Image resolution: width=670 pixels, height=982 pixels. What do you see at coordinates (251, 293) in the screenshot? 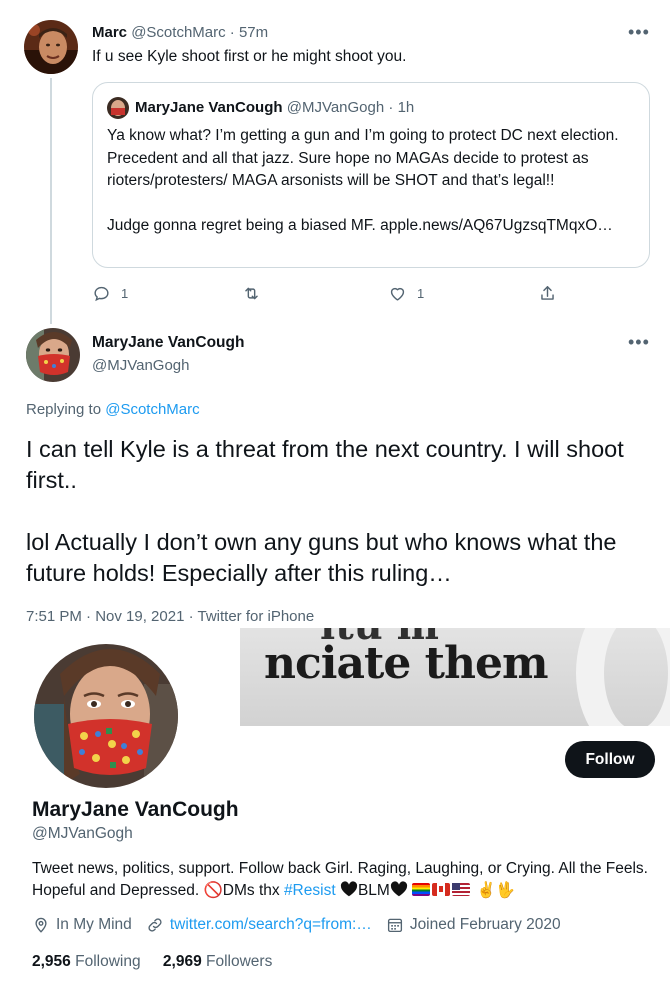
I see `retweet-icon` at bounding box center [251, 293].